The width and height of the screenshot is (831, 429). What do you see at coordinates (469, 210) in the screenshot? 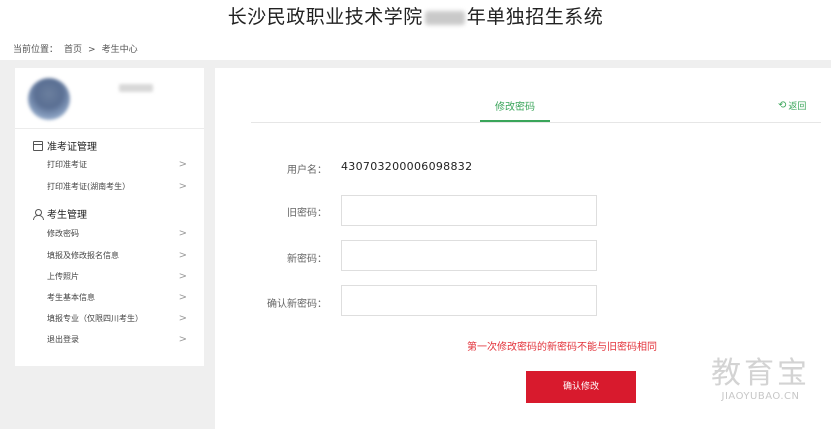
I see `old-password-input` at bounding box center [469, 210].